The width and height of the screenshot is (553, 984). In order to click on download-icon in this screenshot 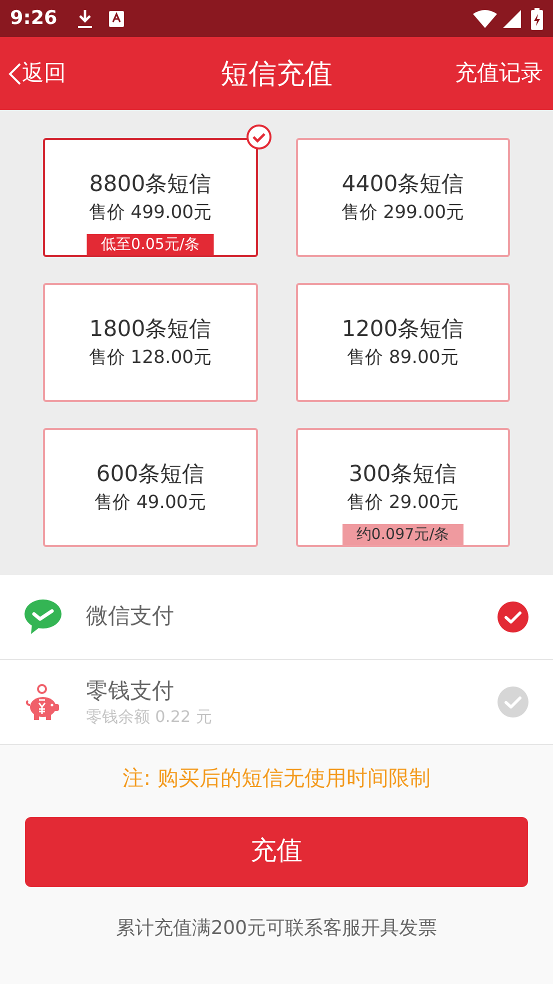, I will do `click(85, 18)`.